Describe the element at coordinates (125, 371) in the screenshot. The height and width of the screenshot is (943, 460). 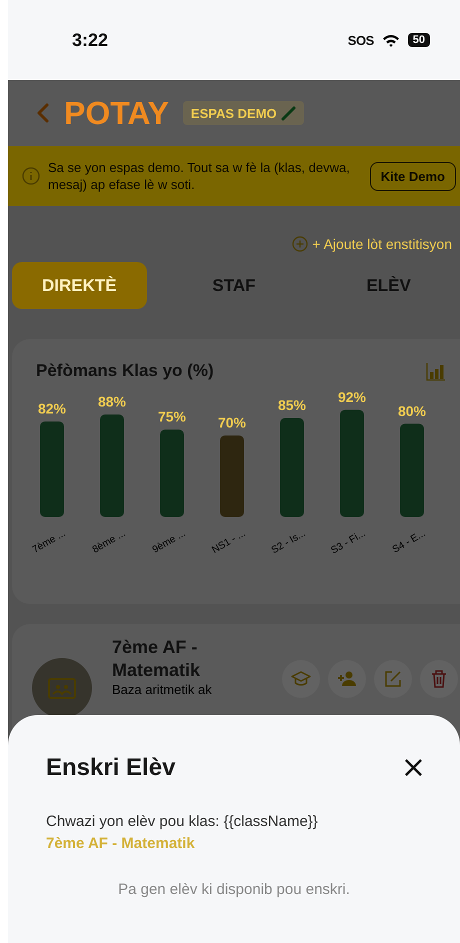
I see `chart-title: Pèfòmans Klas yo (%)` at that location.